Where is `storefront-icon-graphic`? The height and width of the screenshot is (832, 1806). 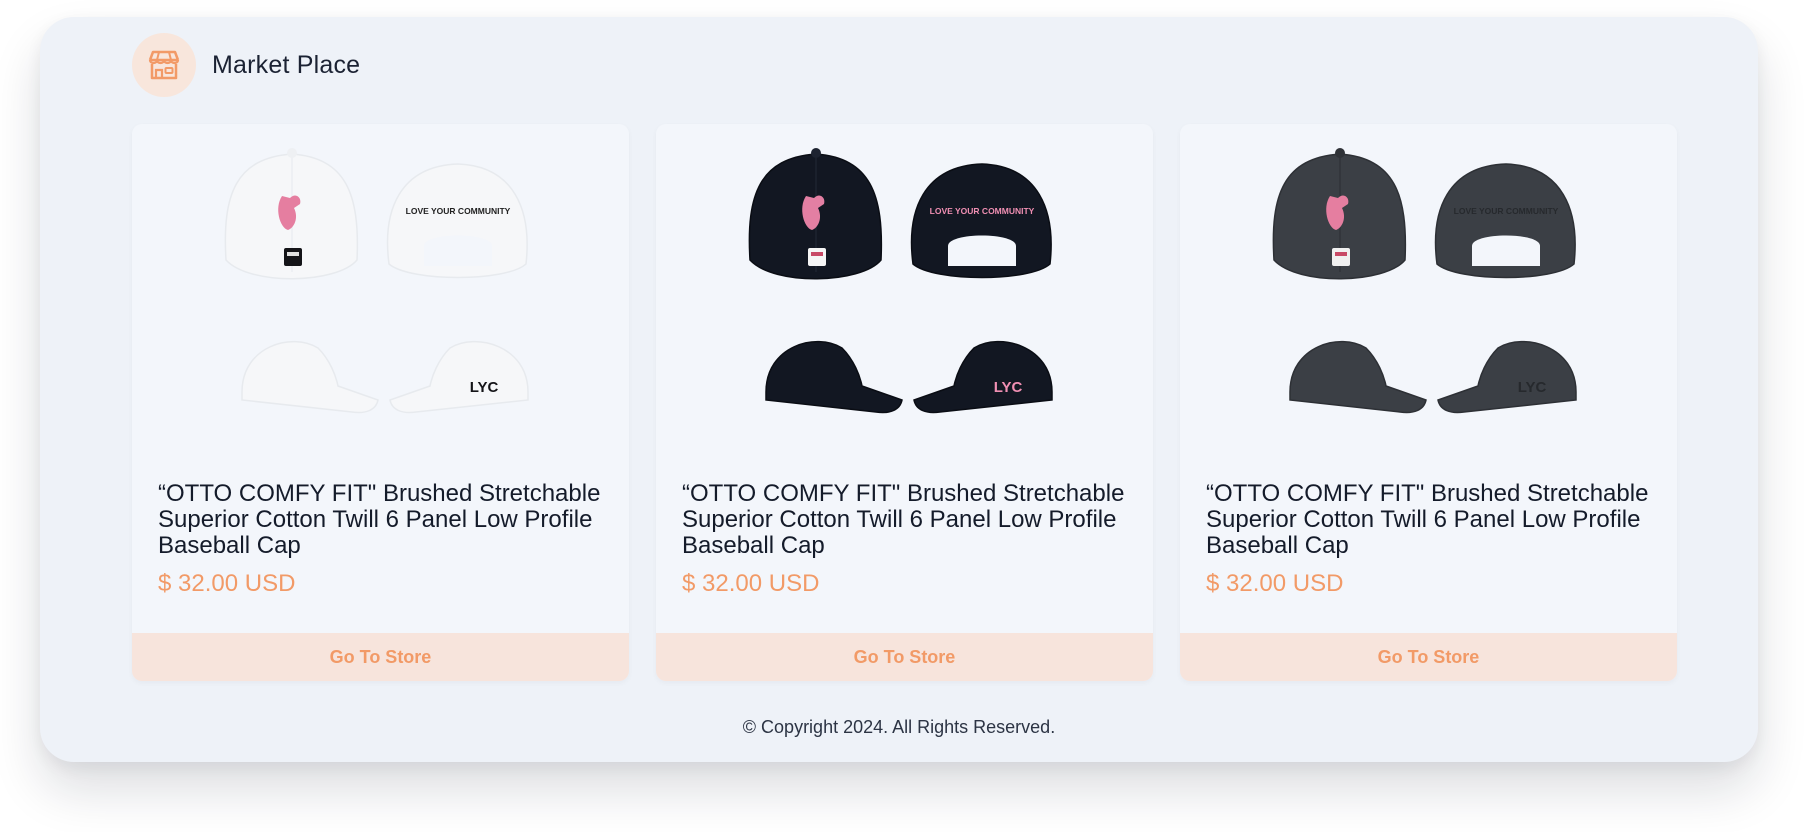 storefront-icon-graphic is located at coordinates (164, 65).